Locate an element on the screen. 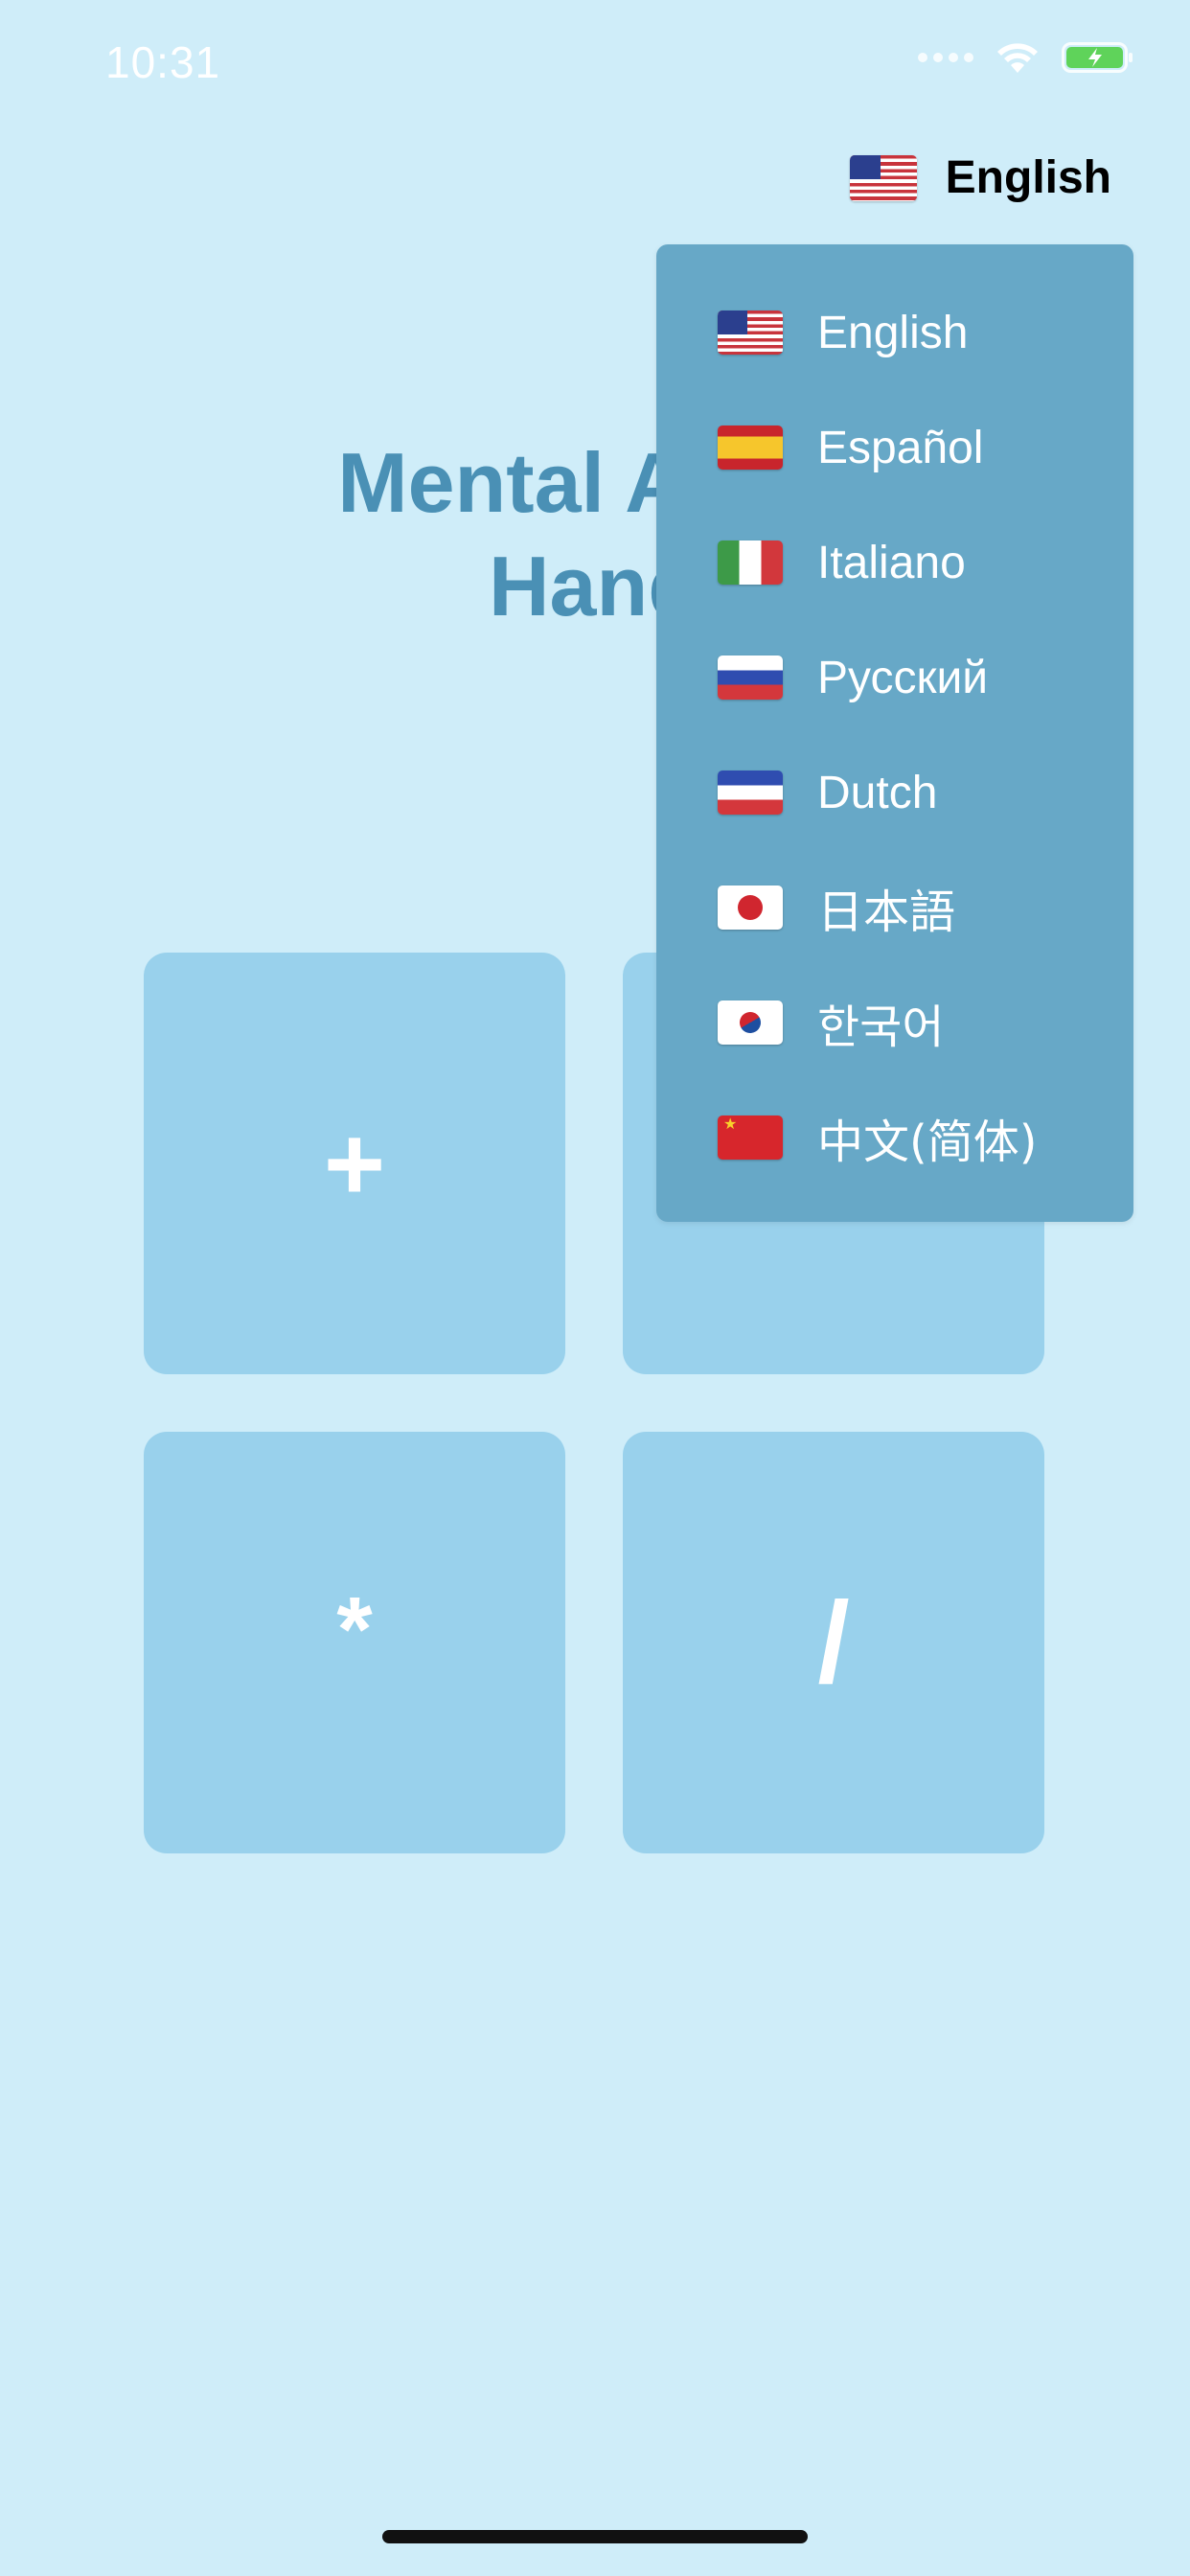 This screenshot has height=2576, width=1190. language-option-spanish: Español is located at coordinates (895, 447).